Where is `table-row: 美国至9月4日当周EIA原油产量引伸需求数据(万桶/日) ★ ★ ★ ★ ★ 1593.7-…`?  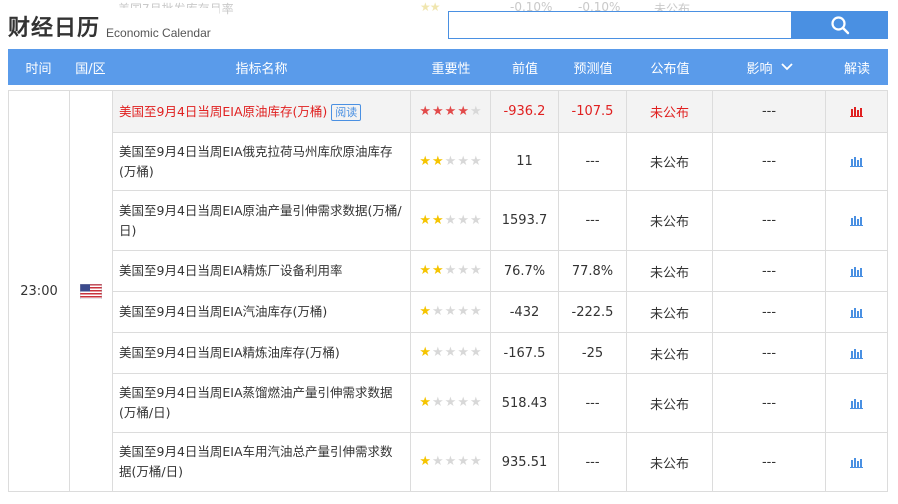
table-row: 美国至9月4日当周EIA原油产量引伸需求数据(万桶/日) ★ ★ ★ ★ ★ 1593.7-… is located at coordinates (500, 221).